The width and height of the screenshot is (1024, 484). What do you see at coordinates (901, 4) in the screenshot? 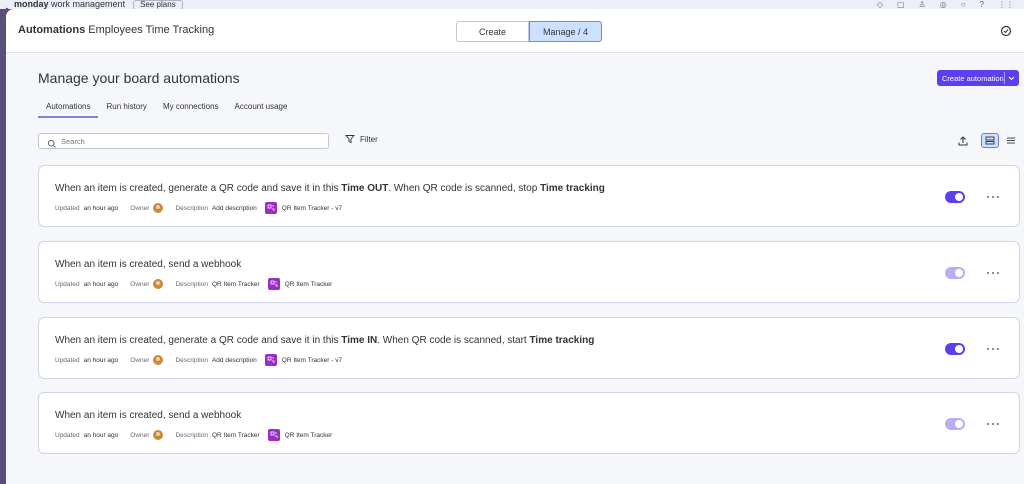
I see `inbox-icon: ▢` at bounding box center [901, 4].